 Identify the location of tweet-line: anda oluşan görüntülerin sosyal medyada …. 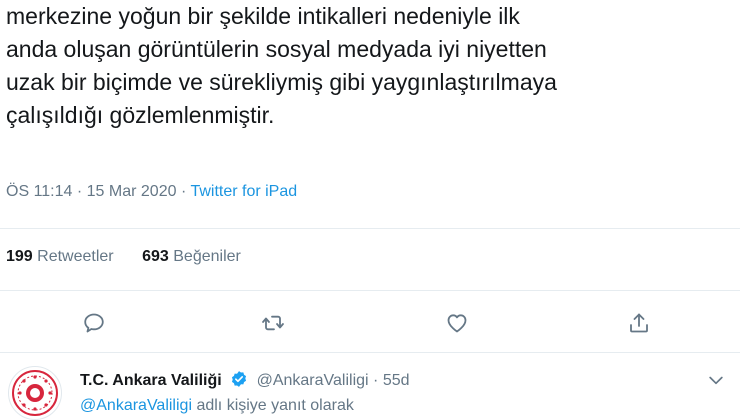
(276, 49).